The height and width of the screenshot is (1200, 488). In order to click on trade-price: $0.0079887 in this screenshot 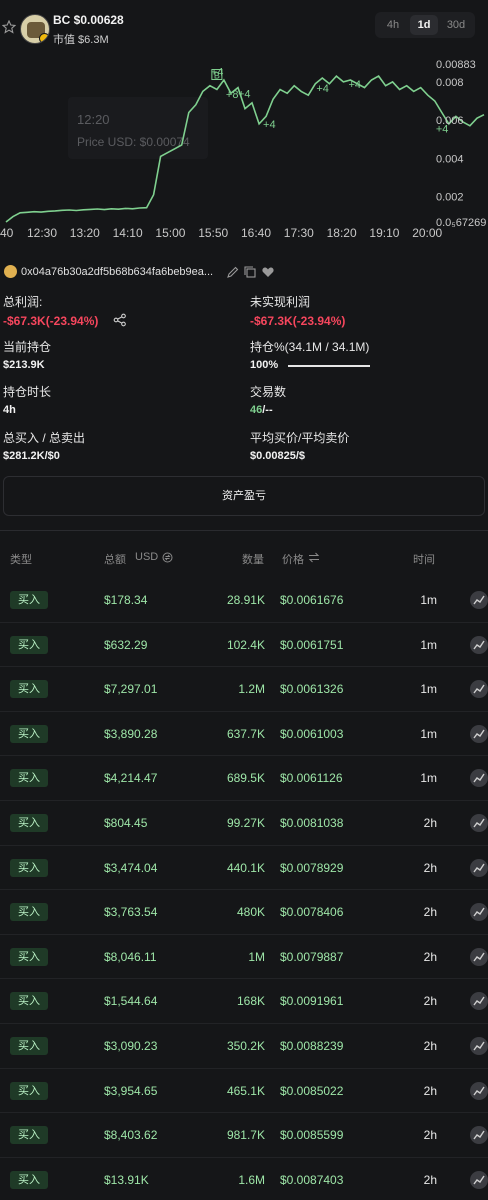, I will do `click(312, 956)`.